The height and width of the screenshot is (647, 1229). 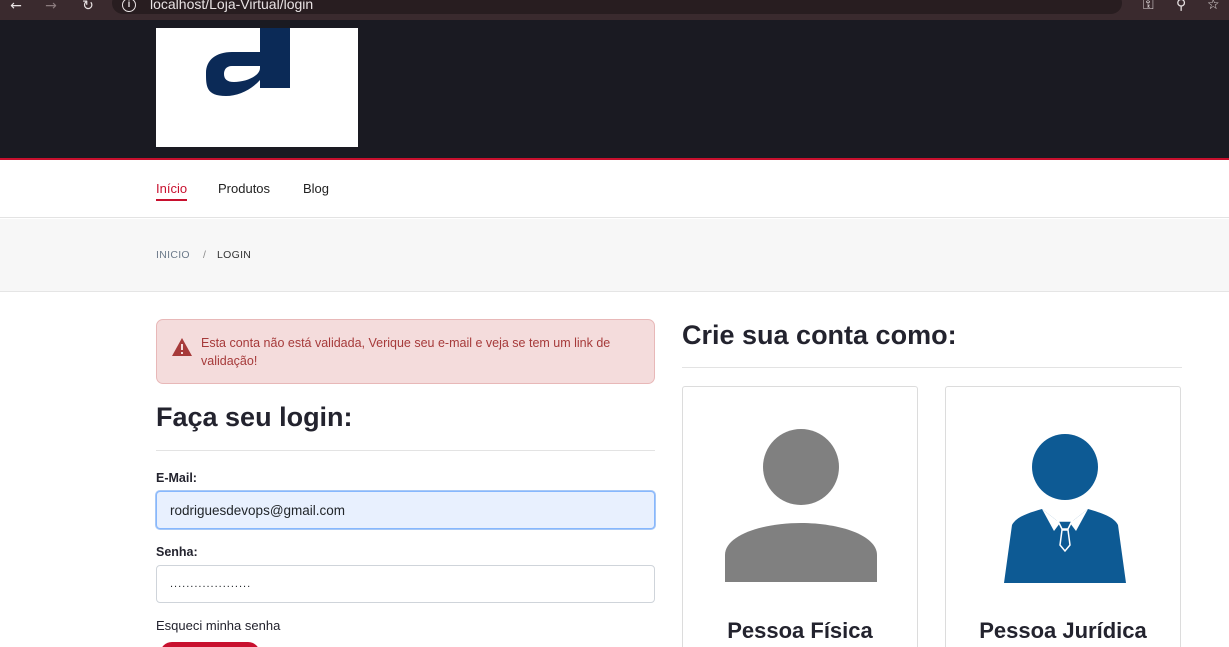 What do you see at coordinates (405, 510) in the screenshot?
I see `email-field` at bounding box center [405, 510].